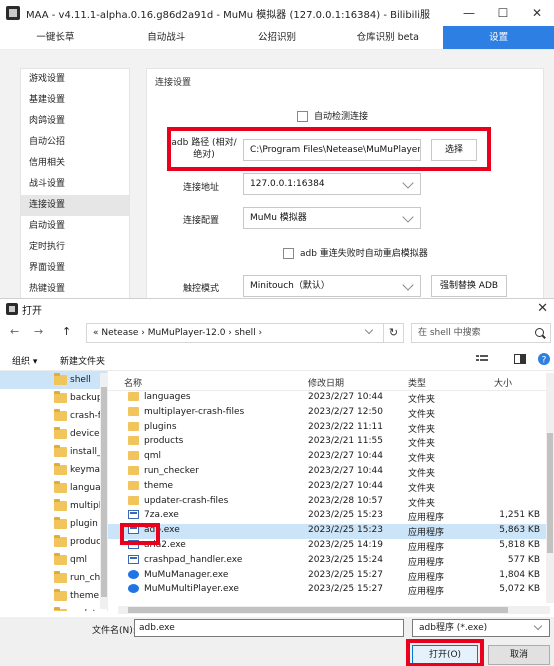 This screenshot has width=554, height=666. I want to click on tree-item: multipl, so click(53, 506).